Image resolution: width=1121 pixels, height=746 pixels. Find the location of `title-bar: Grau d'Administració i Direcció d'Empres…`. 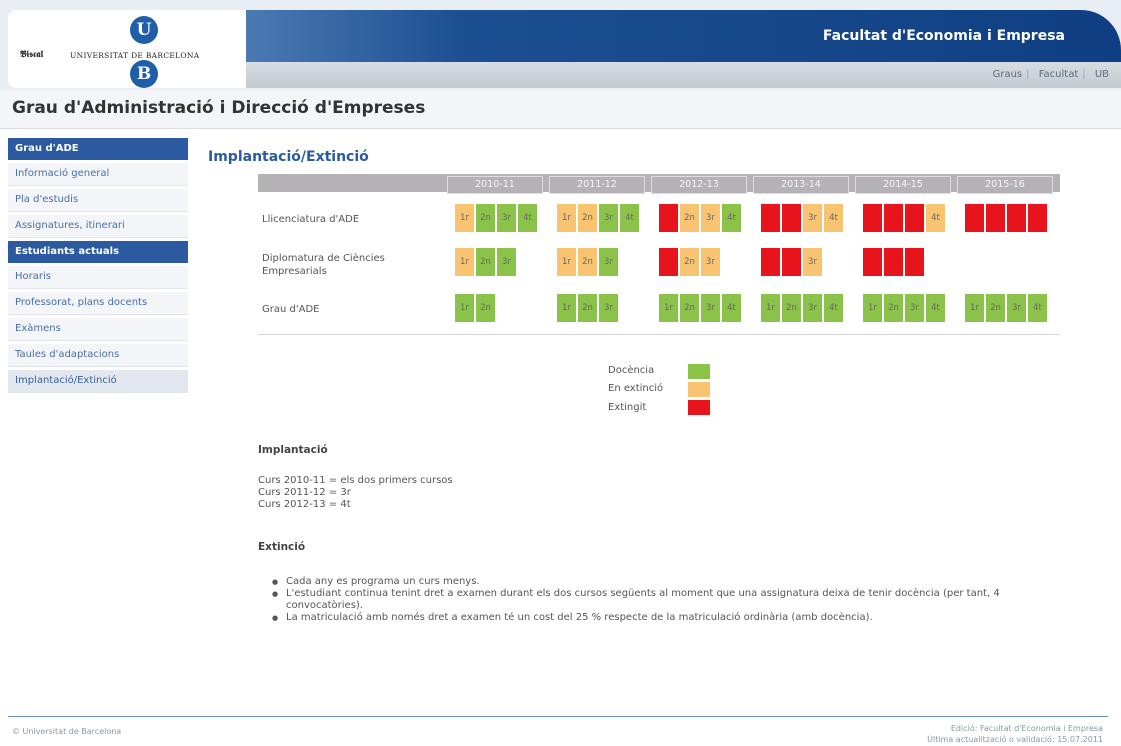

title-bar: Grau d'Administració i Direcció d'Empres… is located at coordinates (560, 109).